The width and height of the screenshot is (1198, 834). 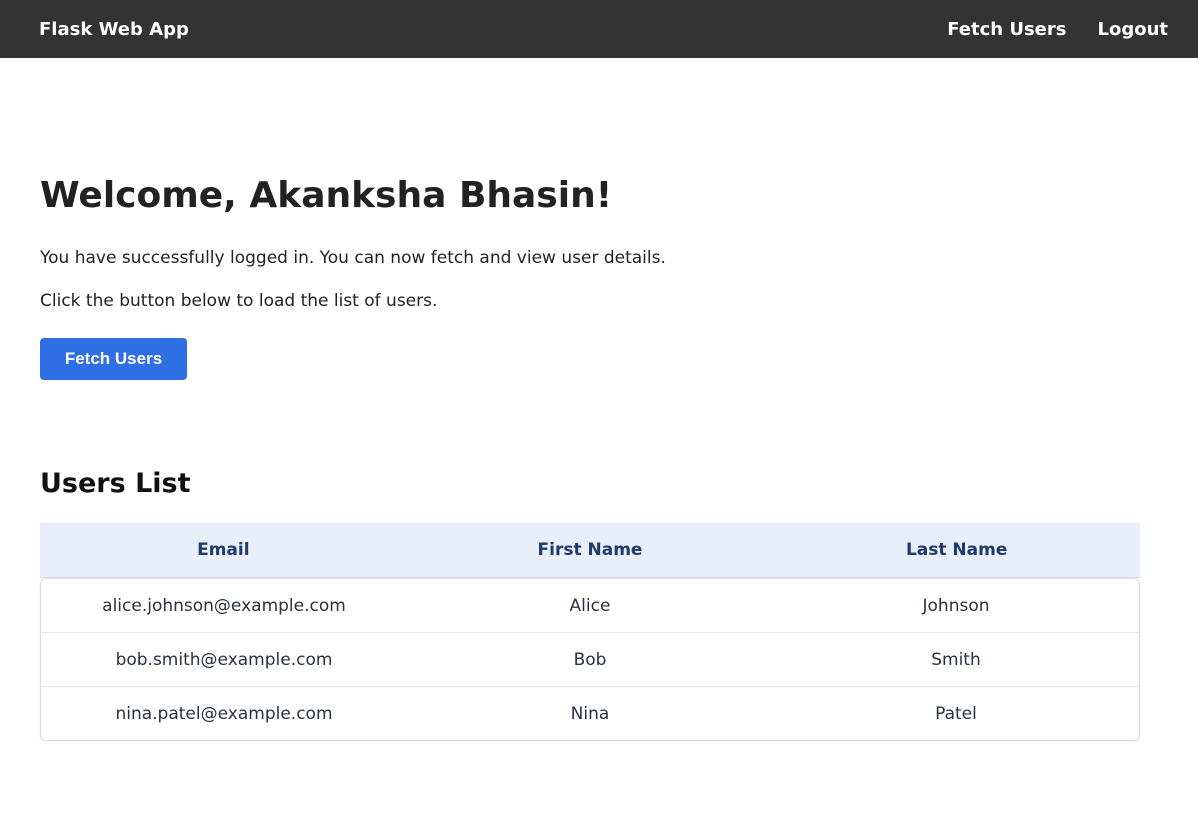 I want to click on nav-logout-link: Logout, so click(x=1132, y=29).